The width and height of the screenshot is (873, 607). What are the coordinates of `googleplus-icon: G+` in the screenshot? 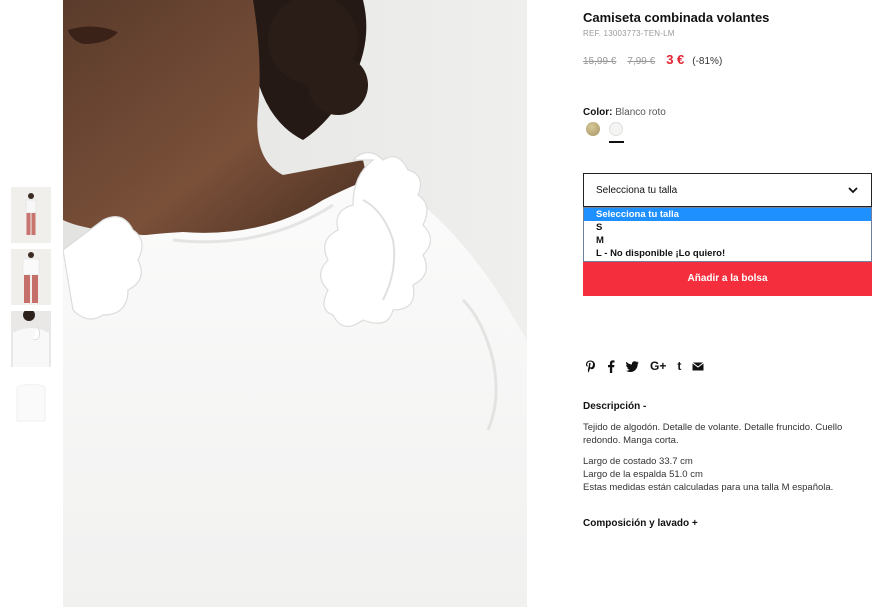 It's located at (658, 366).